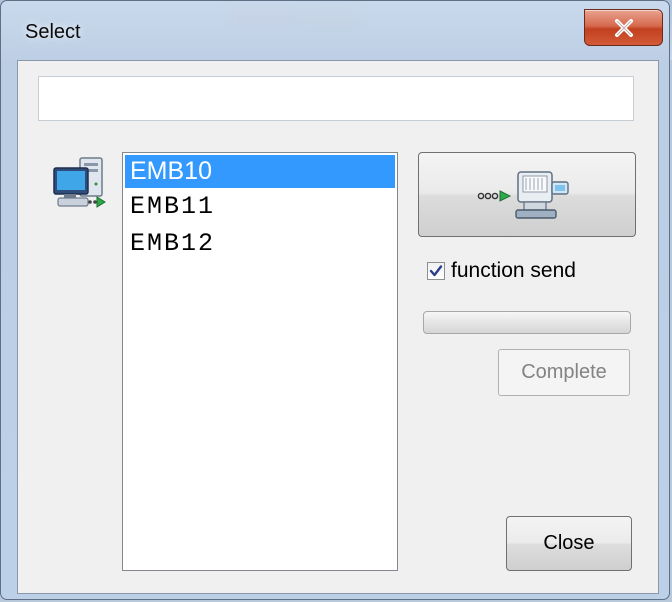 The image size is (672, 602). I want to click on list-item: EMB10, so click(260, 171).